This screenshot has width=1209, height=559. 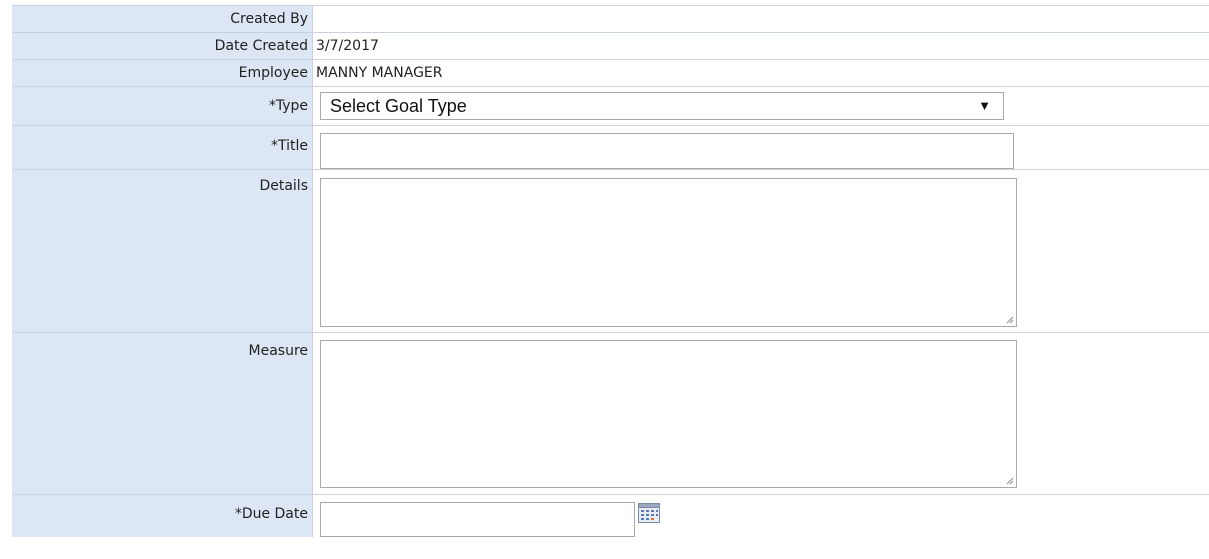 I want to click on goal-type-selected: Select Goal Type, so click(x=398, y=106).